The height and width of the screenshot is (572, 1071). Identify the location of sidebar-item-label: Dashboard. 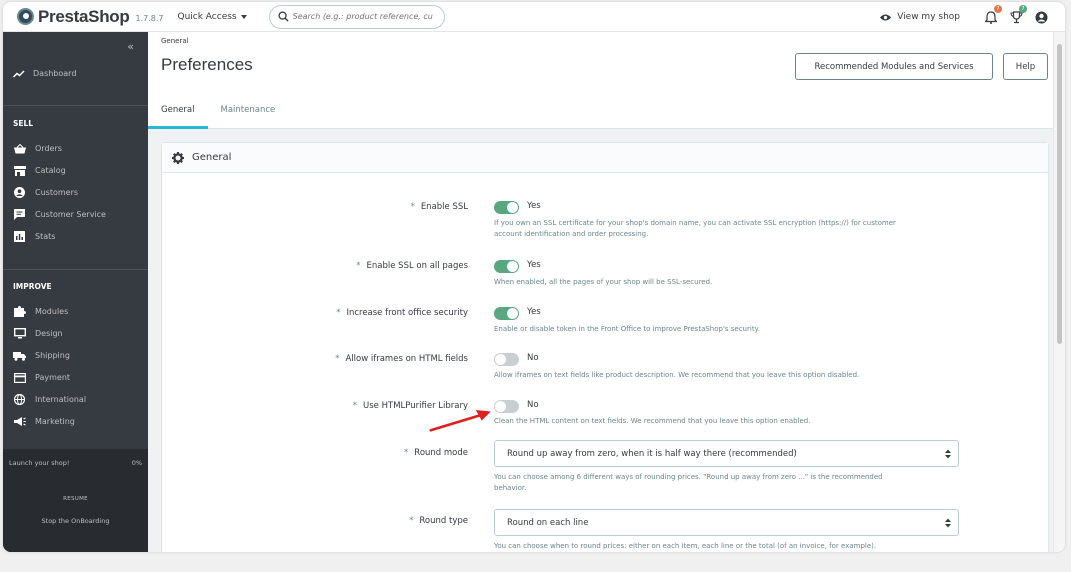
(55, 73).